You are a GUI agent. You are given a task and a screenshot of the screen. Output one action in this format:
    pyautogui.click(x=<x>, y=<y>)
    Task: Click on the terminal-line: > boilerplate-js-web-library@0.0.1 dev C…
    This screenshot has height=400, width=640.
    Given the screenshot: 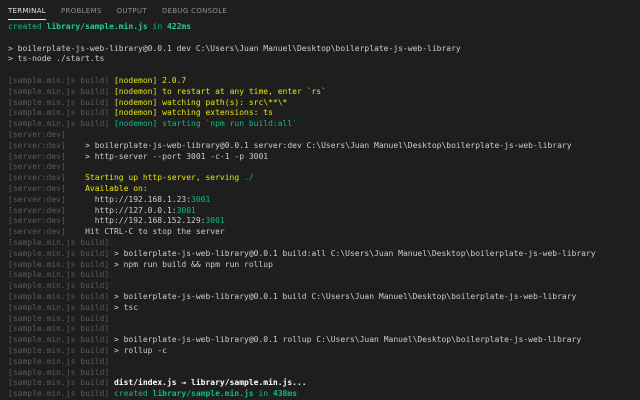 What is the action you would take?
    pyautogui.click(x=324, y=49)
    